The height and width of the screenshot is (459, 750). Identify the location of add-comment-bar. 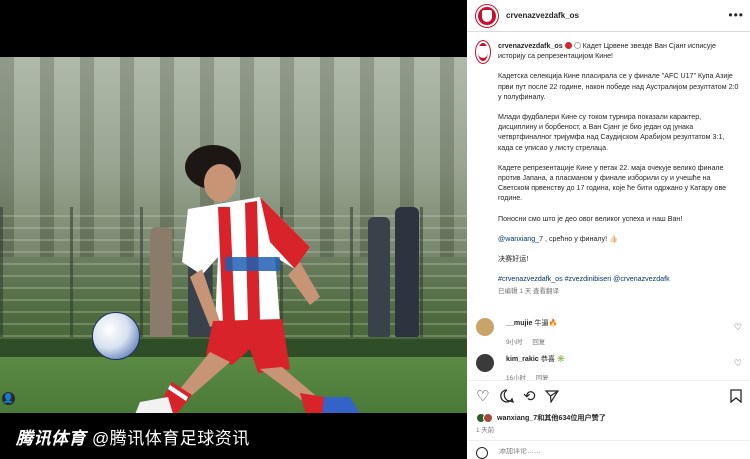
(608, 449).